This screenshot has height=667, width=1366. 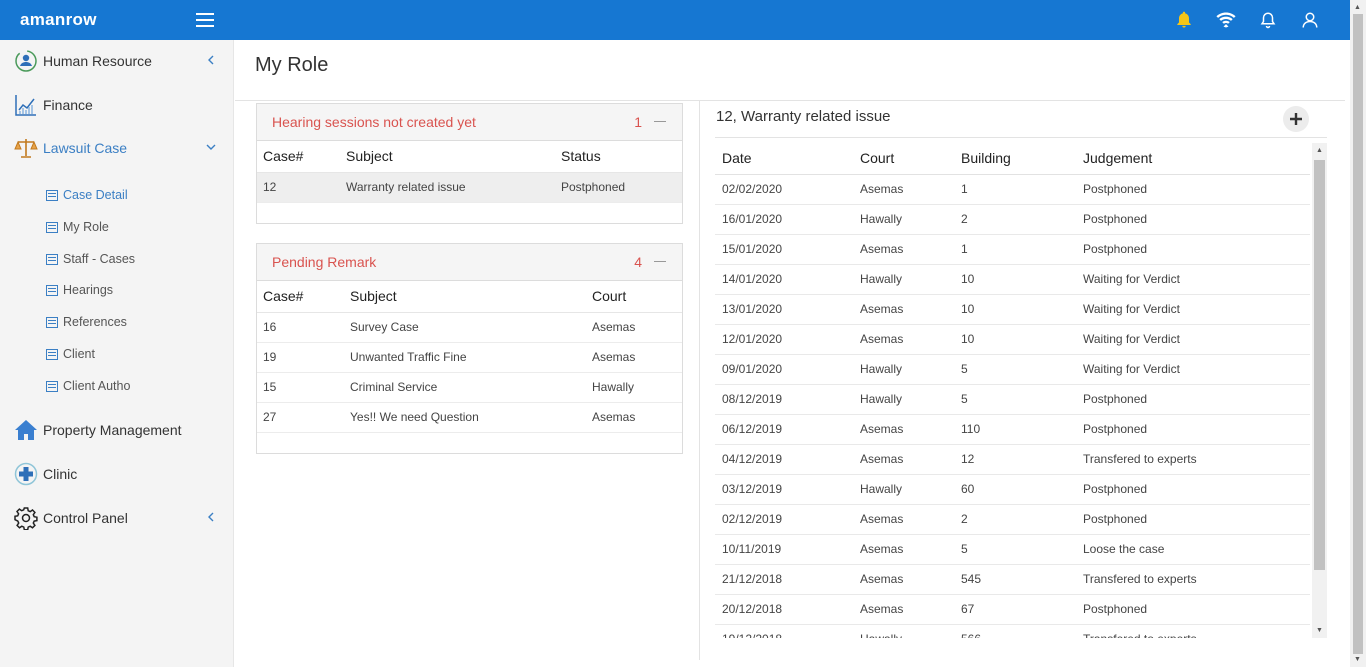 What do you see at coordinates (675, 20) in the screenshot?
I see `top-bar: amanrow` at bounding box center [675, 20].